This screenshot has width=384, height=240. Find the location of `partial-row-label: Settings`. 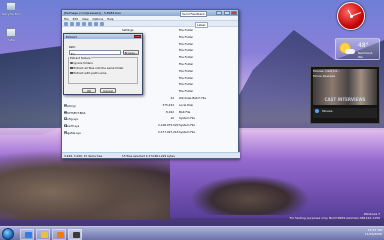

partial-row-label: Settings is located at coordinates (128, 30).